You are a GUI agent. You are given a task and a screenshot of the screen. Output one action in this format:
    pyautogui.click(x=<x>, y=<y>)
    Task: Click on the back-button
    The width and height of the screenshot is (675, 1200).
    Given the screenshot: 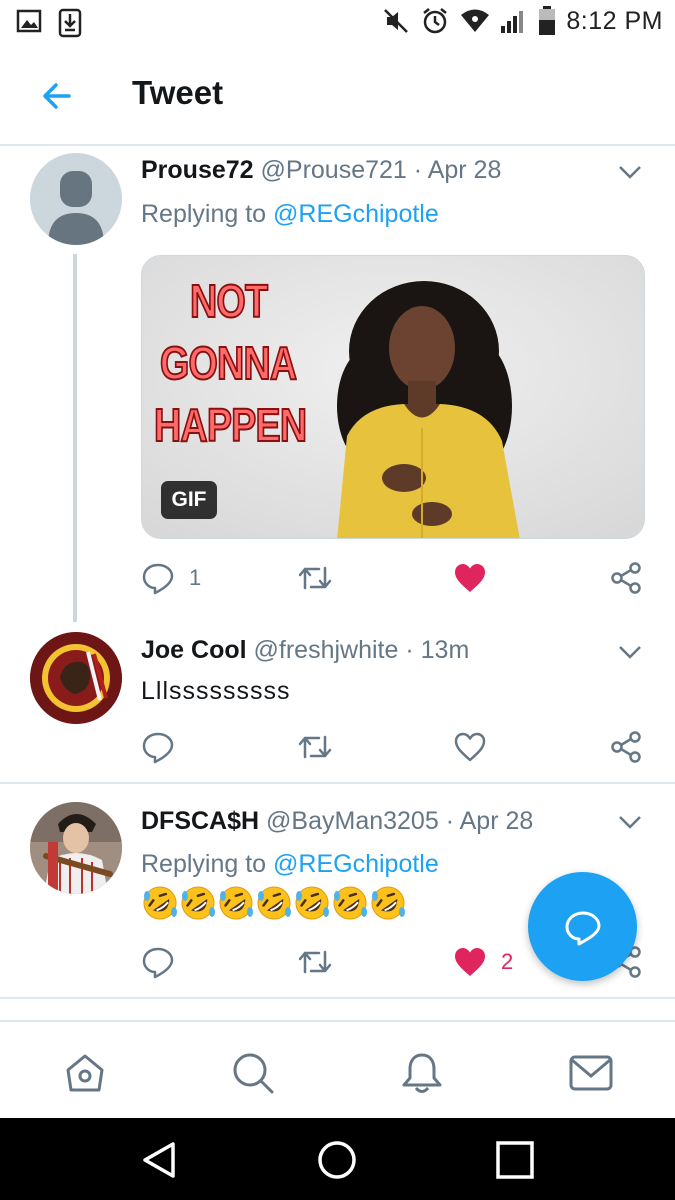 What is the action you would take?
    pyautogui.click(x=58, y=96)
    